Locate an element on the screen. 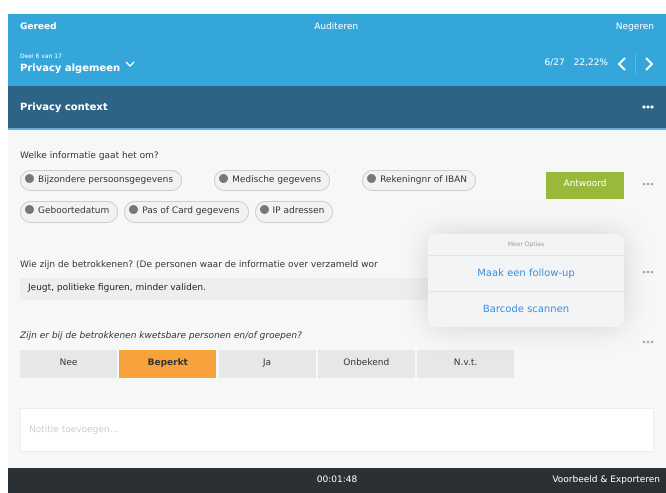 Image resolution: width=666 pixels, height=493 pixels. section-title: Privacy context is located at coordinates (64, 107).